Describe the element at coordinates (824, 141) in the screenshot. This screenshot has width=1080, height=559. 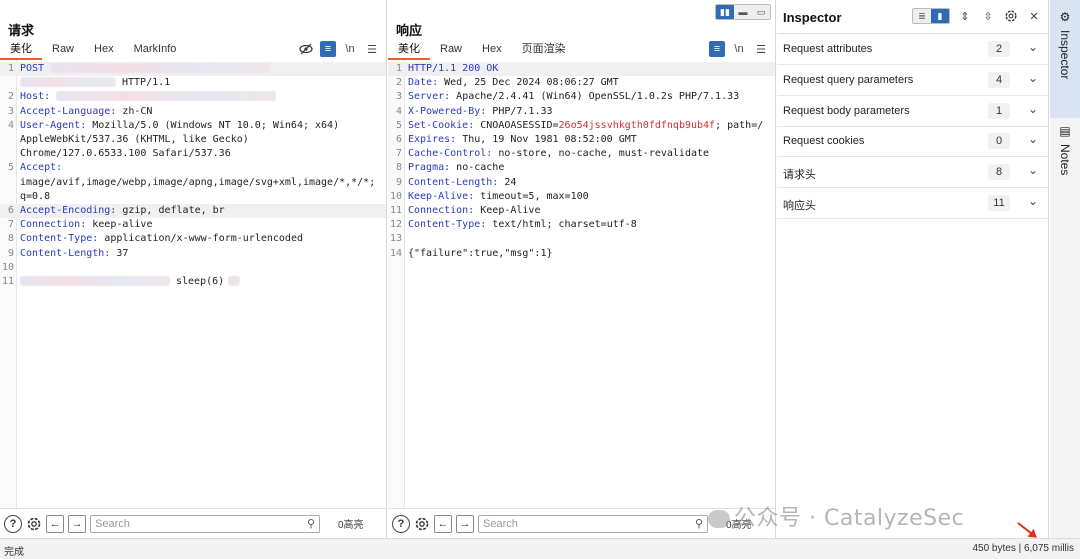
I see `inspector-section-label: Request cookies` at that location.